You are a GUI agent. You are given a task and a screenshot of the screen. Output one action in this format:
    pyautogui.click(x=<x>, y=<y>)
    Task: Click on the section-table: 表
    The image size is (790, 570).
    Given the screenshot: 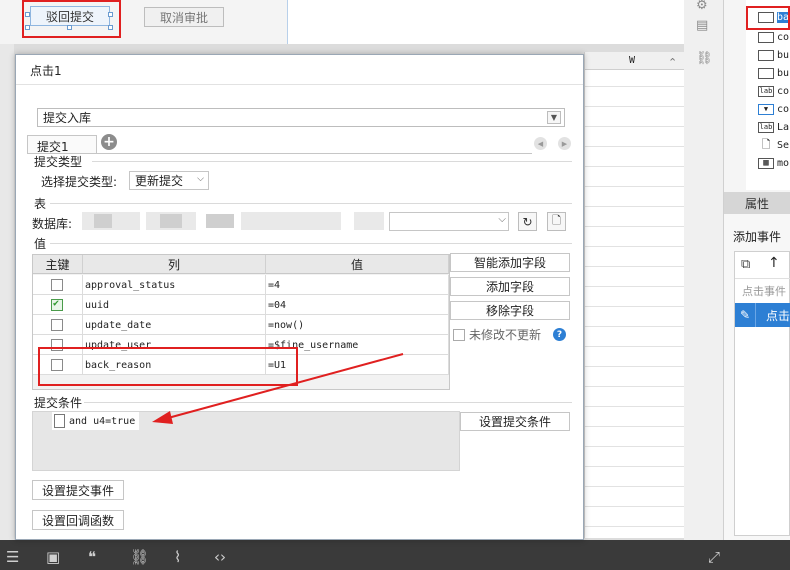 What is the action you would take?
    pyautogui.click(x=40, y=204)
    